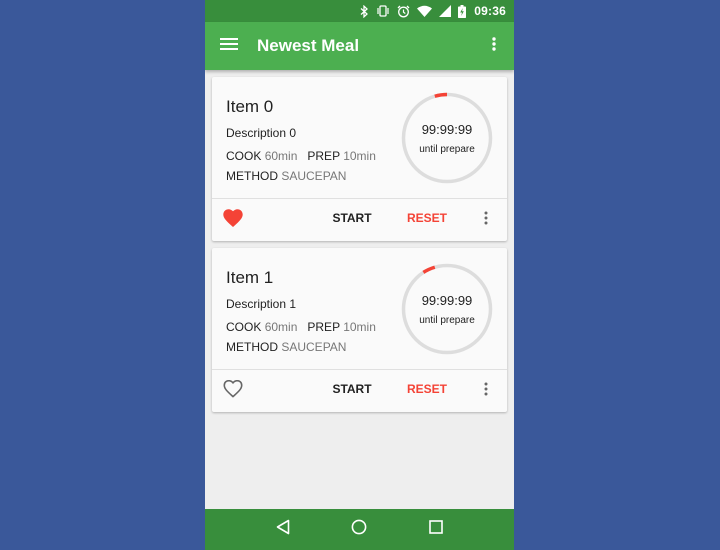  I want to click on recents-button, so click(436, 530).